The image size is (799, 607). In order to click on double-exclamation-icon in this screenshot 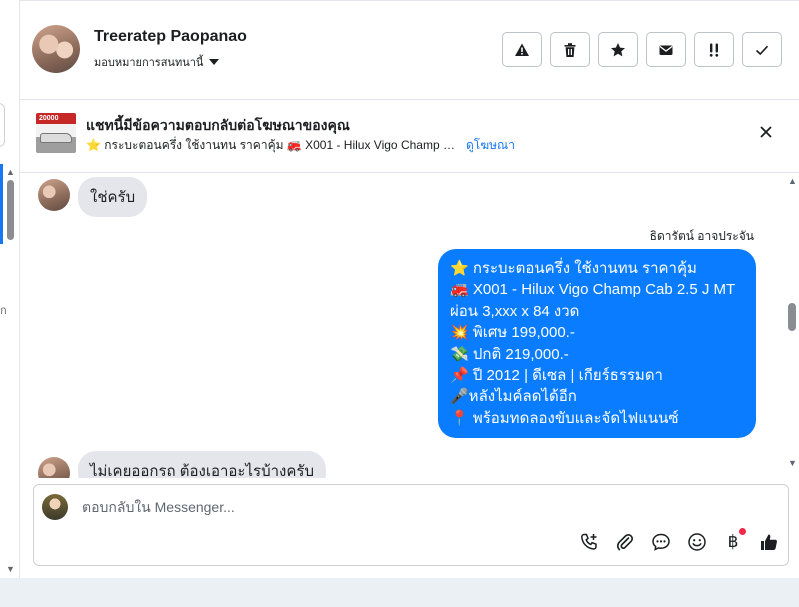, I will do `click(714, 50)`.